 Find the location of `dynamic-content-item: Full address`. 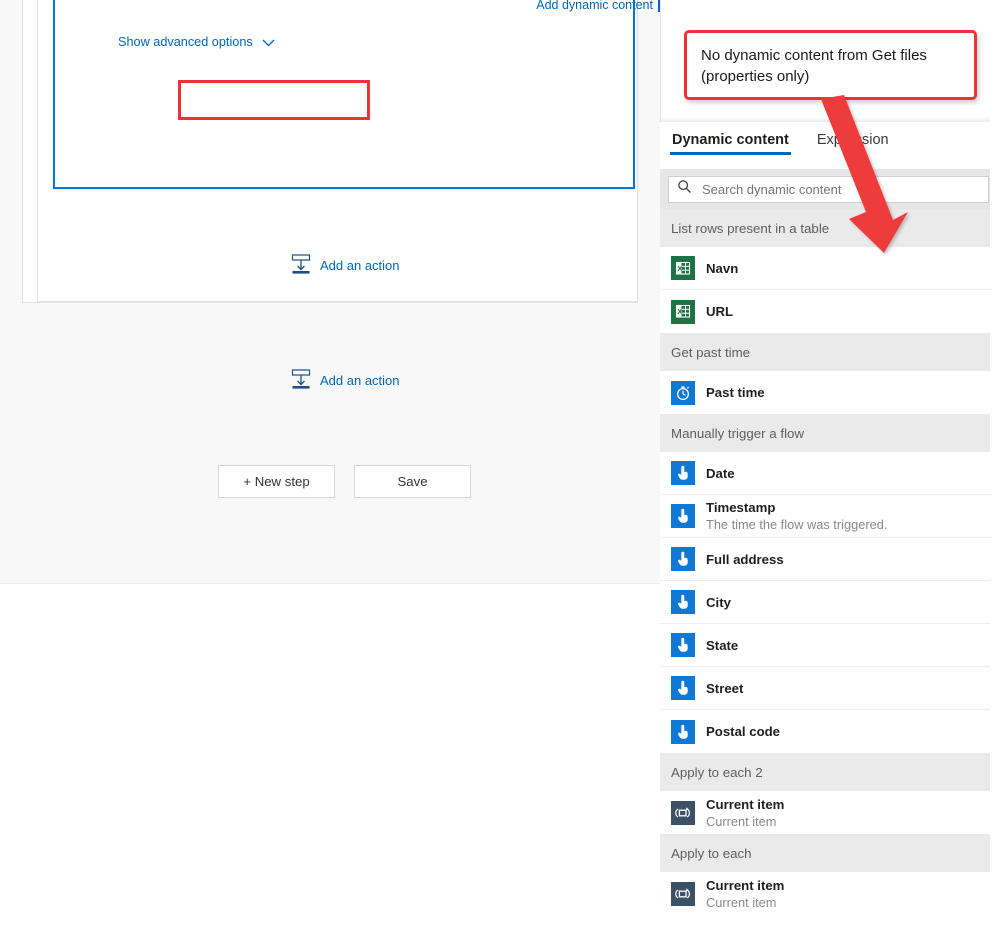

dynamic-content-item: Full address is located at coordinates (829, 559).